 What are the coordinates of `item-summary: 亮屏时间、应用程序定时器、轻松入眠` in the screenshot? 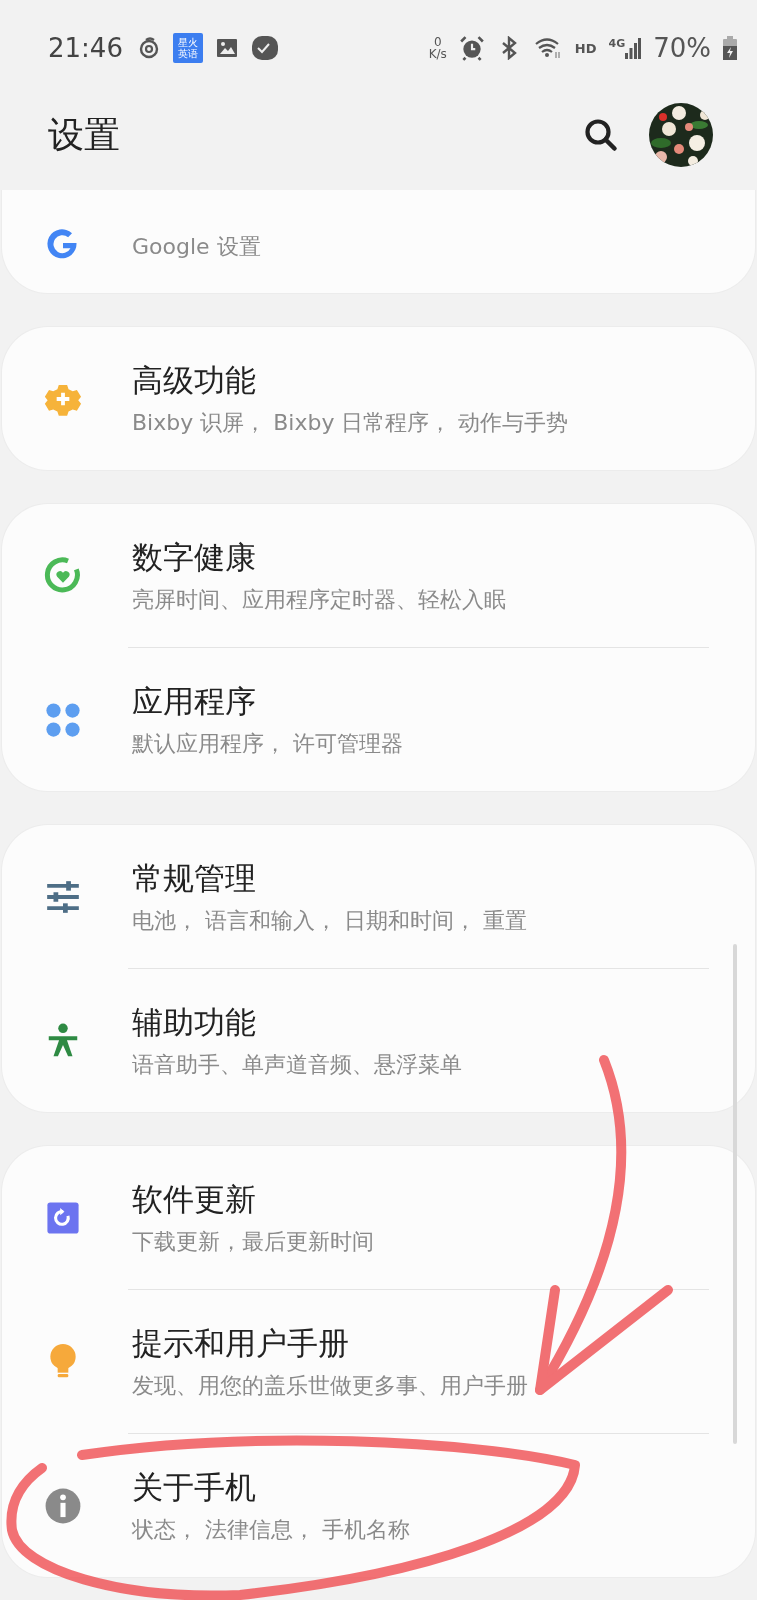 It's located at (319, 599).